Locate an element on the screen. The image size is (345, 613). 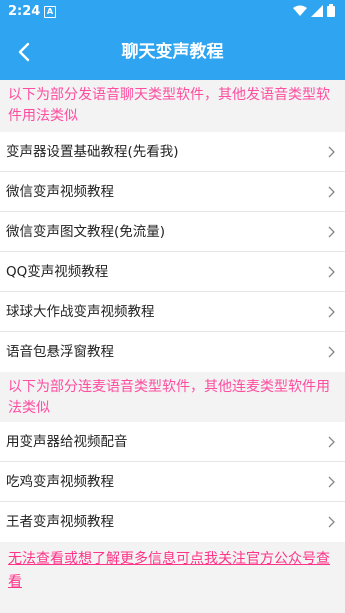
list-item-qq-video: QQ变声视频教程 is located at coordinates (172, 272).